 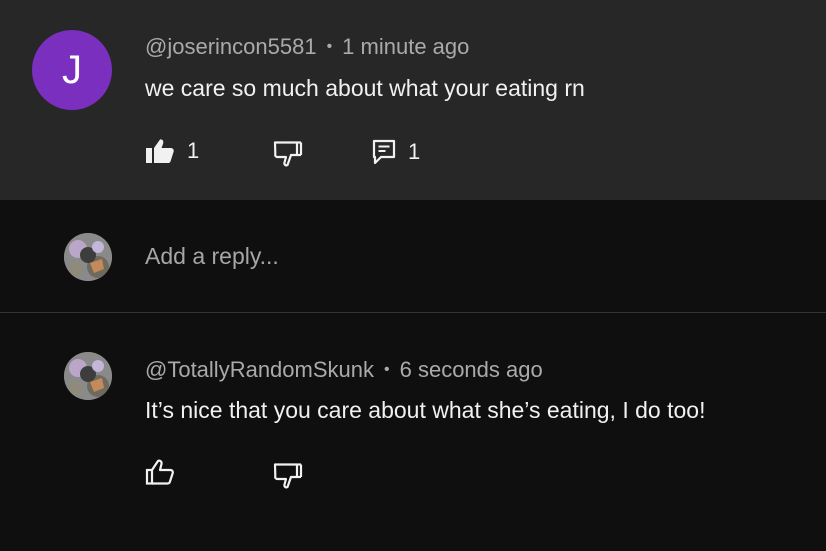 I want to click on comment-timestamp: 1 minute ago, so click(x=405, y=46).